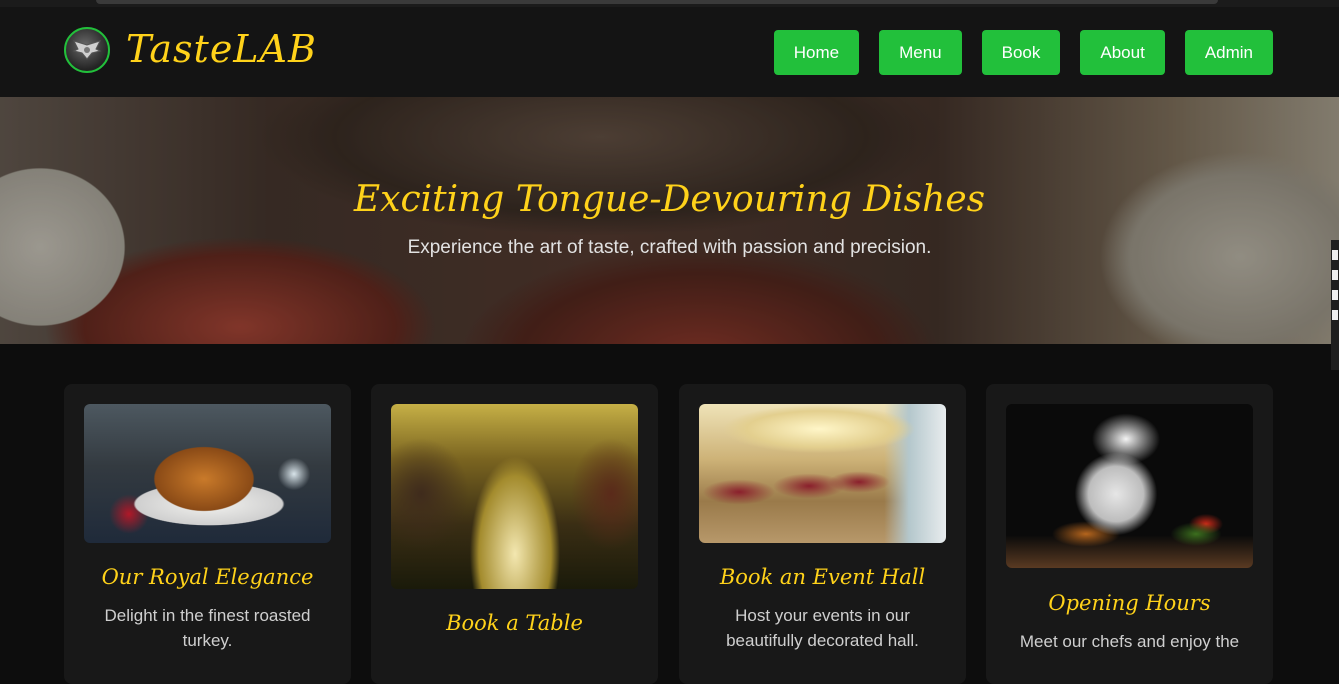 This screenshot has width=1339, height=684. I want to click on brand-name: TasteLAB, so click(221, 49).